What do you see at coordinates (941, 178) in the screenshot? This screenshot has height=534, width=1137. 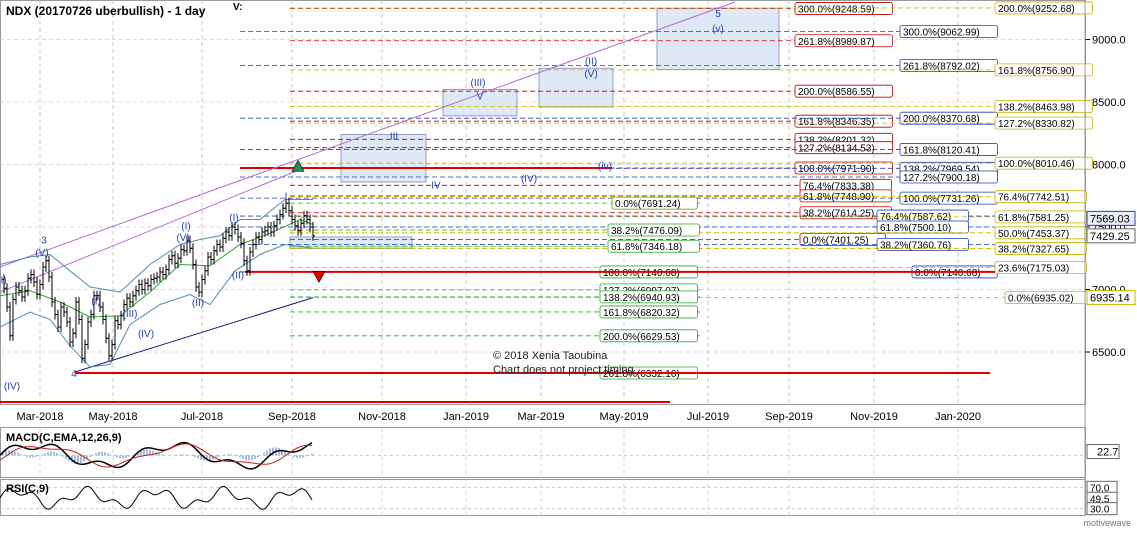 I see `fib-label: 127.2%(7900.18)` at bounding box center [941, 178].